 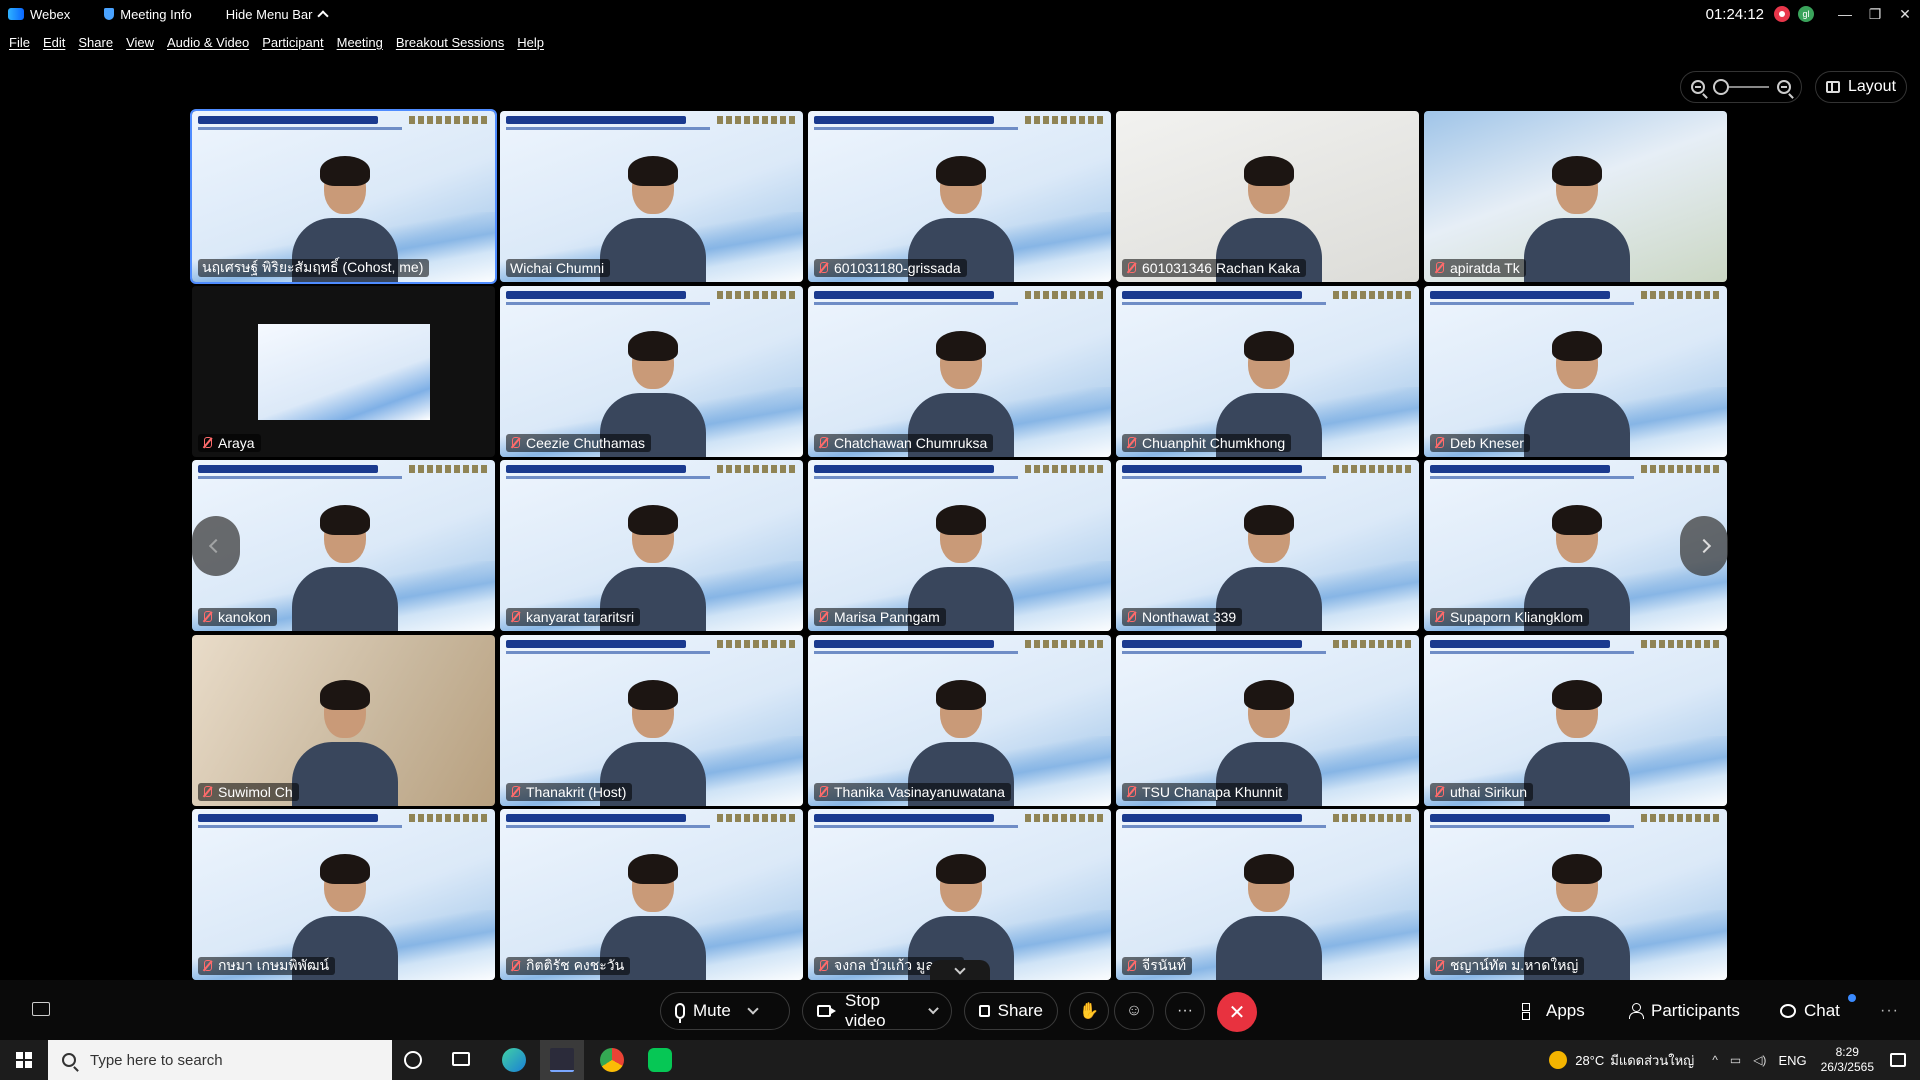 I want to click on participant-tile: ชญาน์ทัต ม.หาดใหญ่, so click(x=1575, y=894).